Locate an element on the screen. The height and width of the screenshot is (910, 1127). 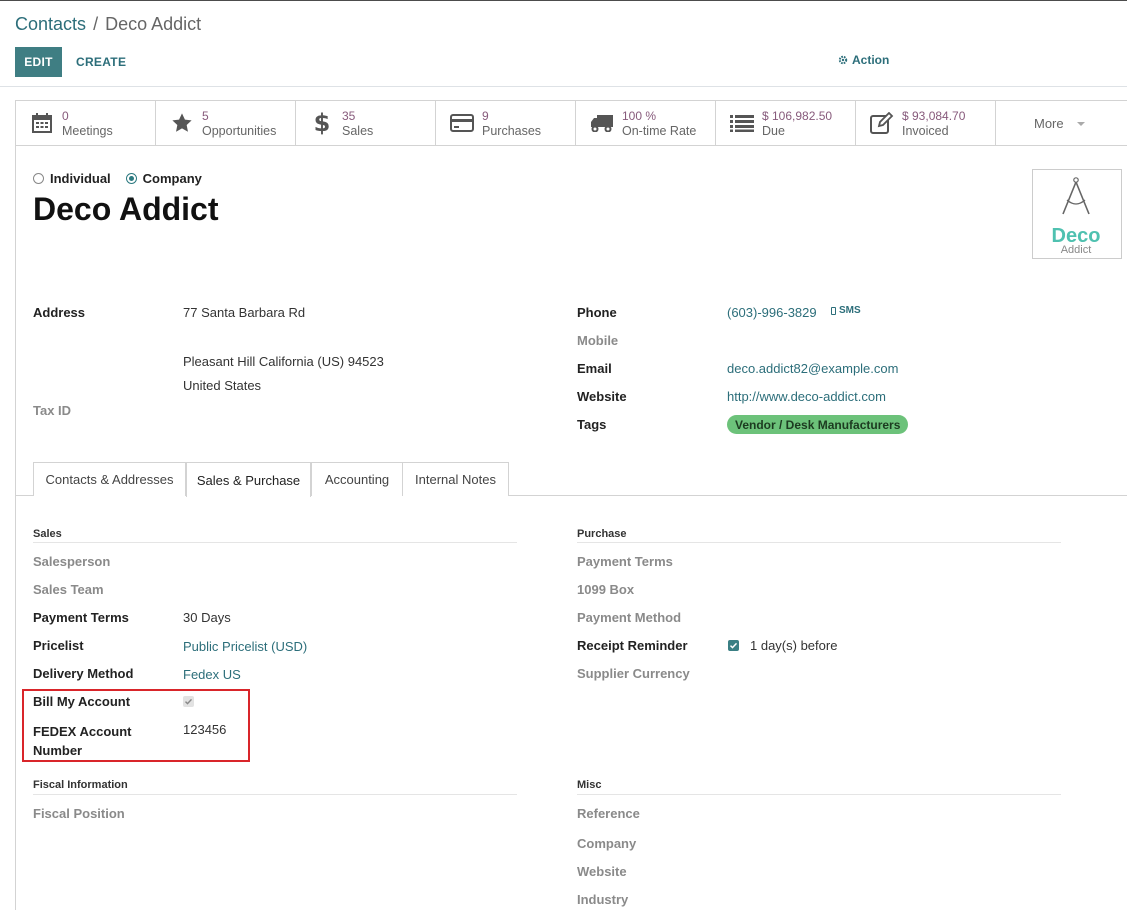
radio-company: Company is located at coordinates (163, 178).